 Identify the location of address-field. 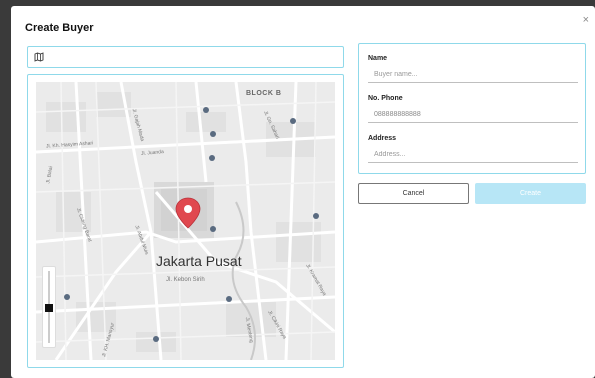
(473, 155).